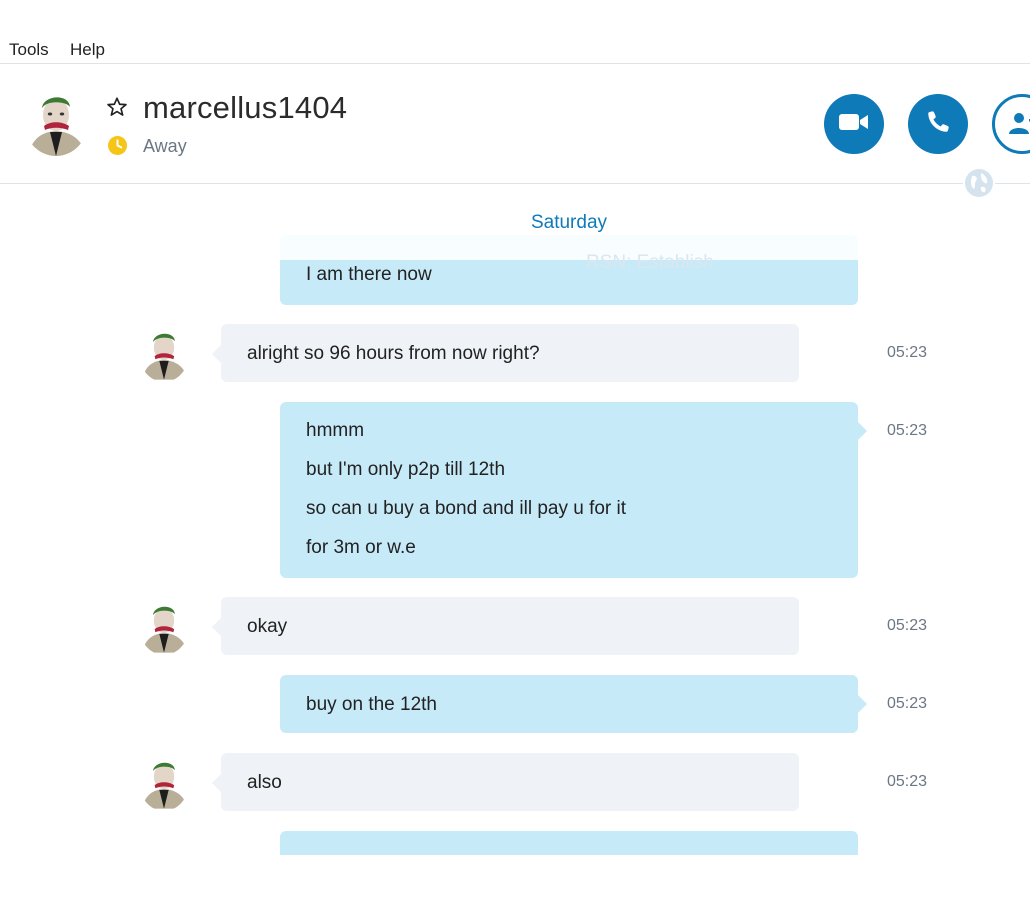 The height and width of the screenshot is (901, 1030). I want to click on video-camera-icon, so click(854, 124).